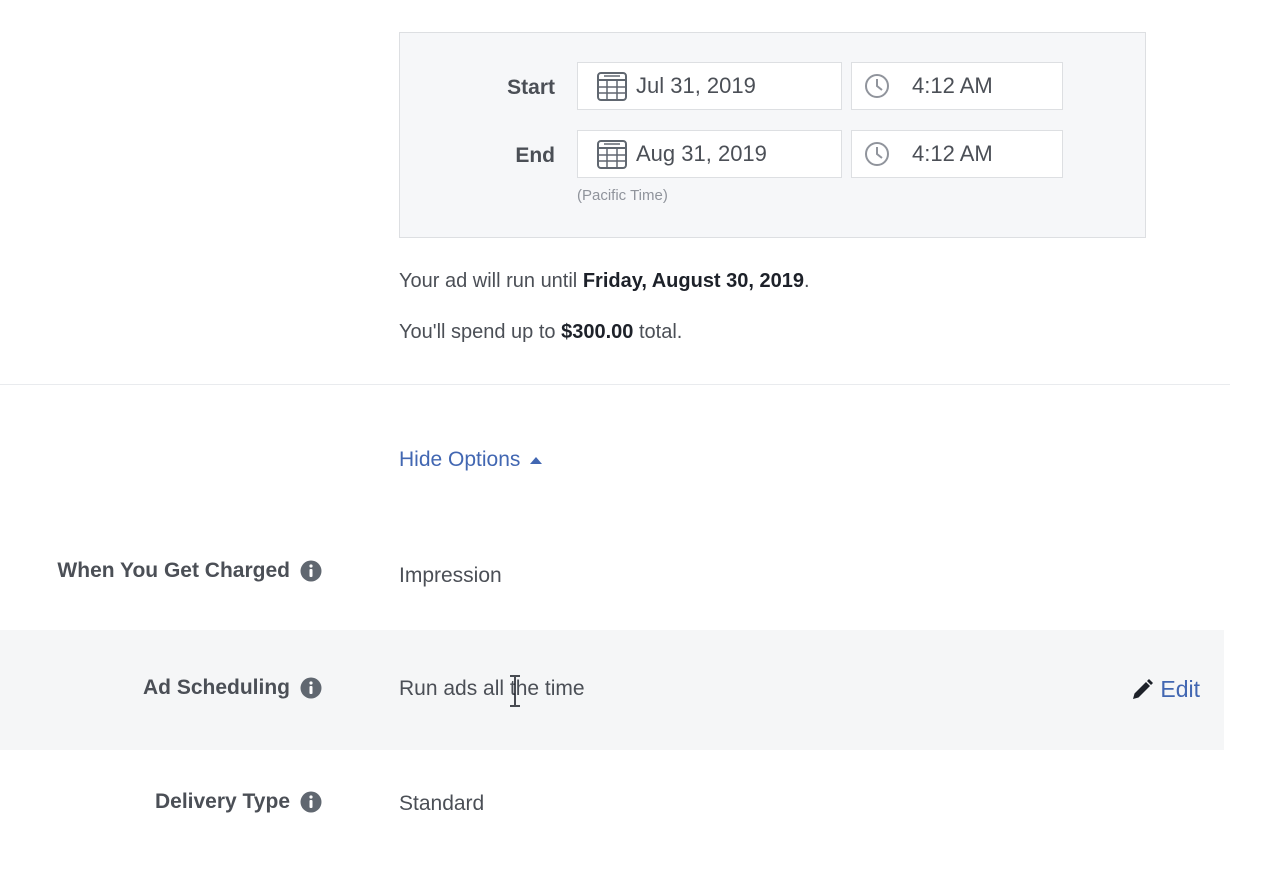 This screenshot has height=896, width=1266. What do you see at coordinates (491, 281) in the screenshot?
I see `run-until-prefix: Your ad will run until` at bounding box center [491, 281].